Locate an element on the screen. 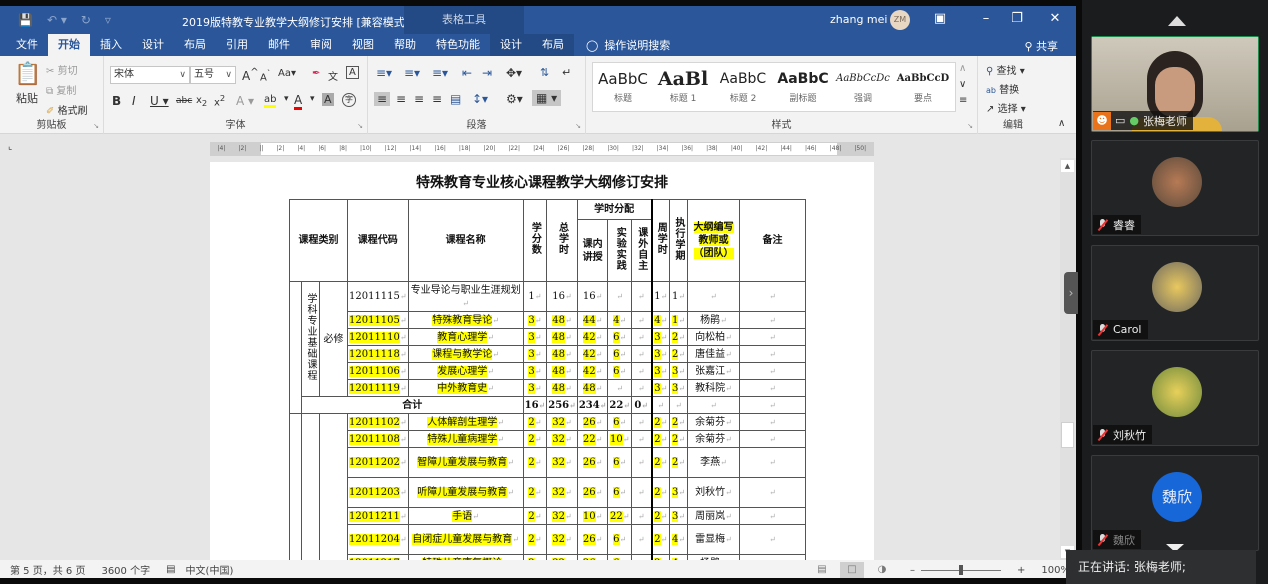  format-painter-button: ✐ 格式刷 is located at coordinates (67, 109).